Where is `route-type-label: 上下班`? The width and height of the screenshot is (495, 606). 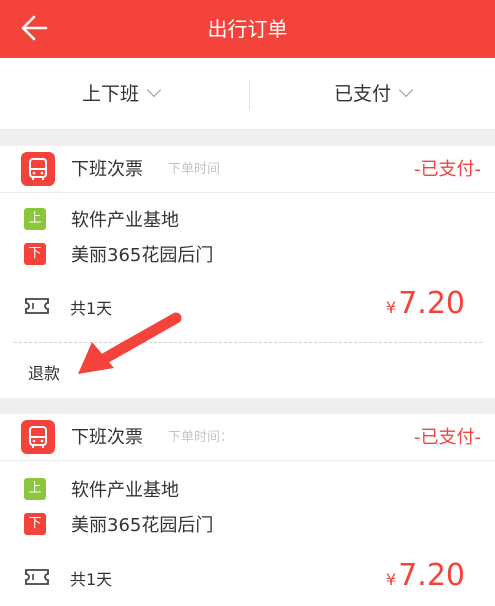
route-type-label: 上下班 is located at coordinates (111, 94).